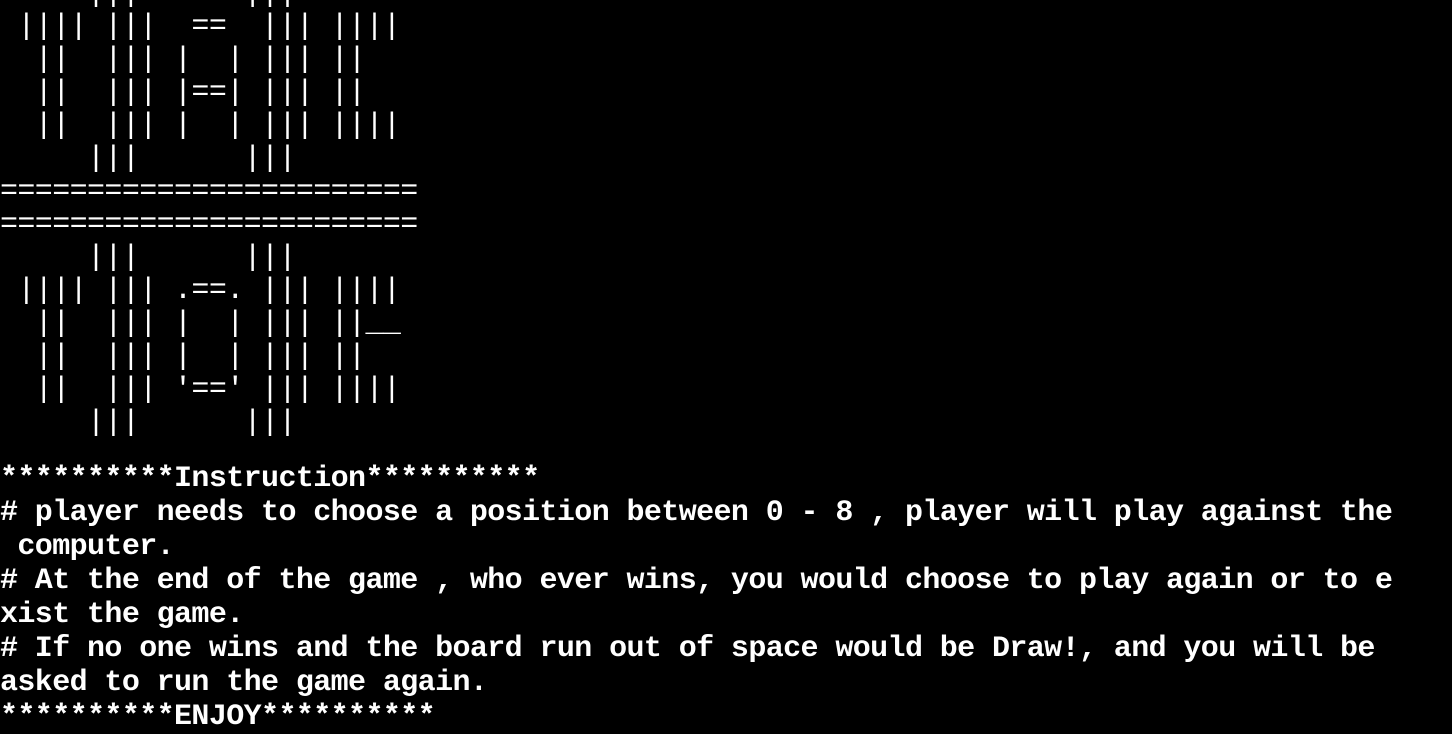  Describe the element at coordinates (183, 93) in the screenshot. I see `banner-line: || ||| |==| ||| ||` at that location.